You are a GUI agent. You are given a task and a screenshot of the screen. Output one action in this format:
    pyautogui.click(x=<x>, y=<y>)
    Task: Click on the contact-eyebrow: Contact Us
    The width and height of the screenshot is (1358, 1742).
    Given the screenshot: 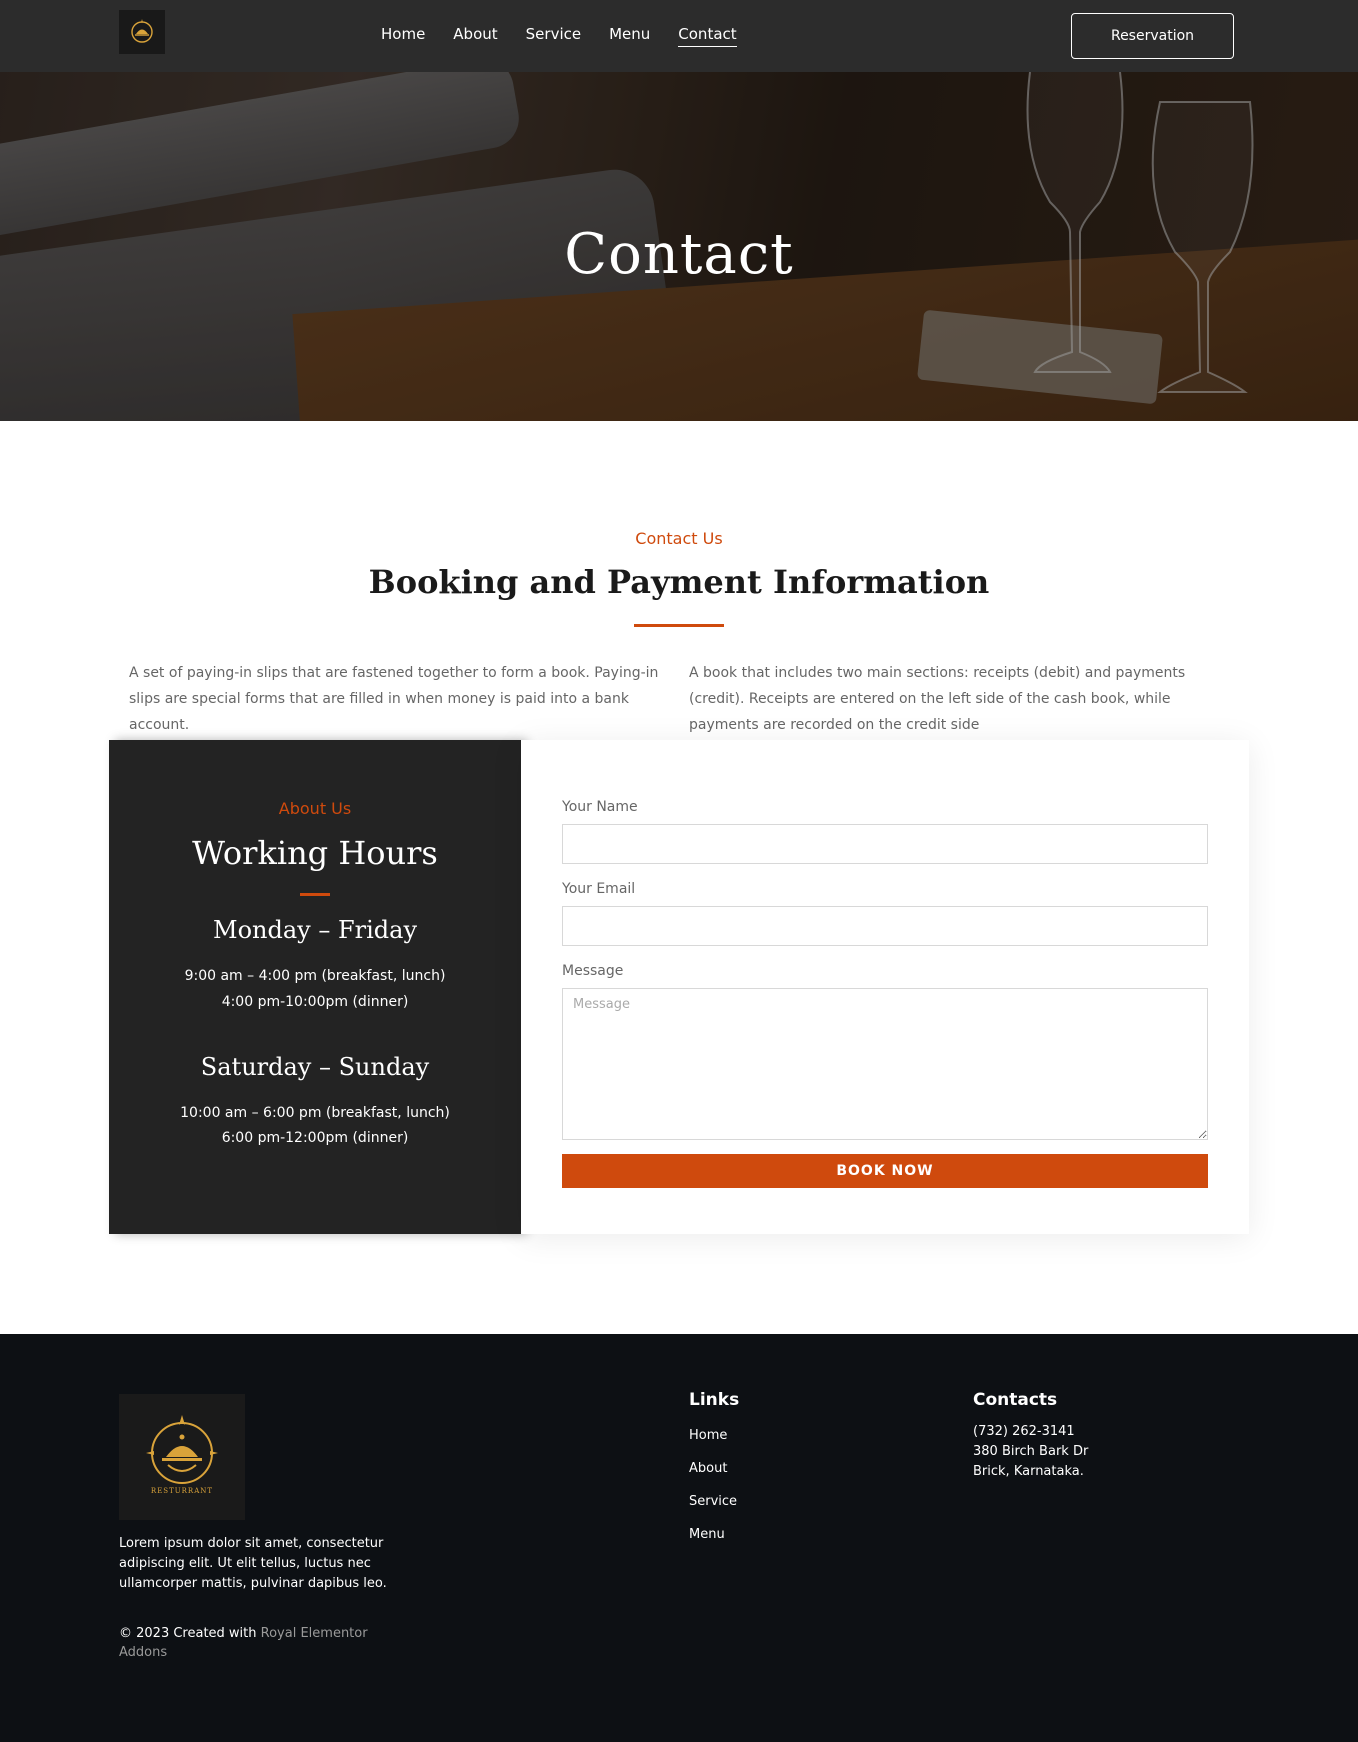 What is the action you would take?
    pyautogui.click(x=679, y=538)
    